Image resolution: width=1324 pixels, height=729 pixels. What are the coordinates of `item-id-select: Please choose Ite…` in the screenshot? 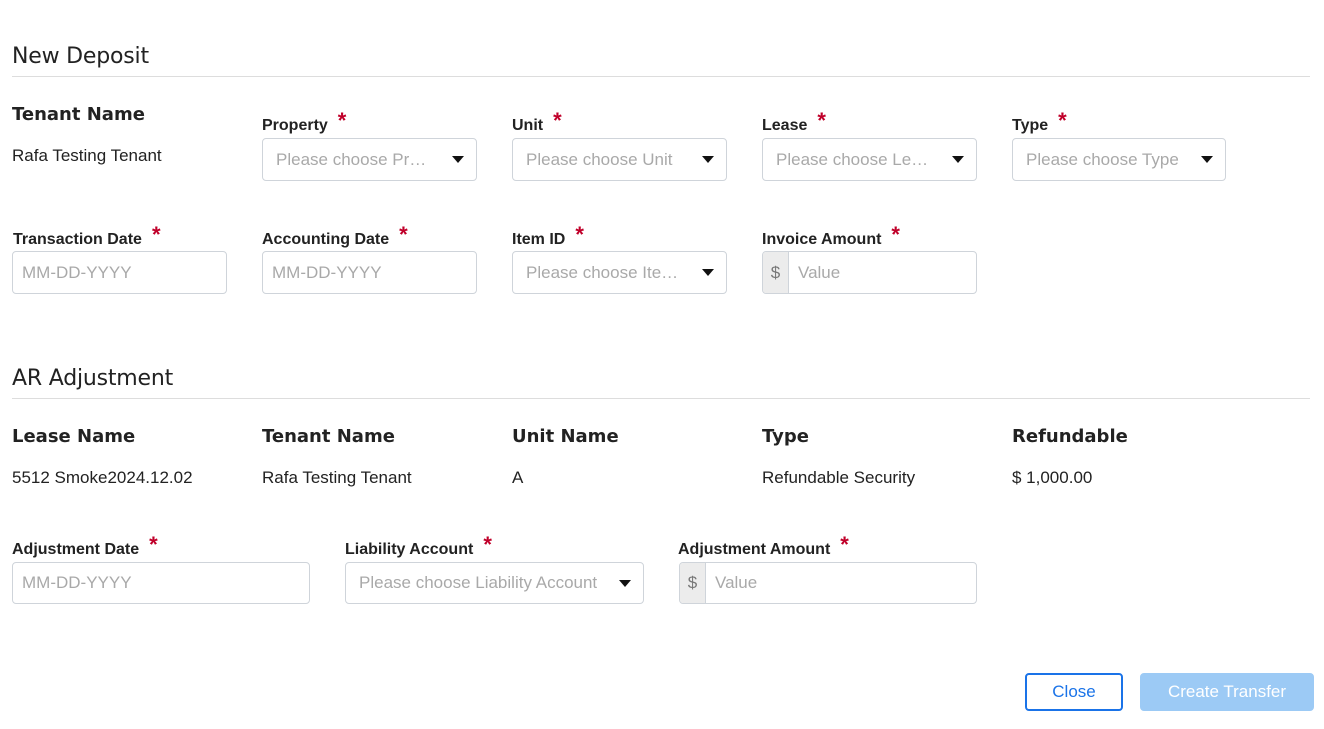 It's located at (619, 272).